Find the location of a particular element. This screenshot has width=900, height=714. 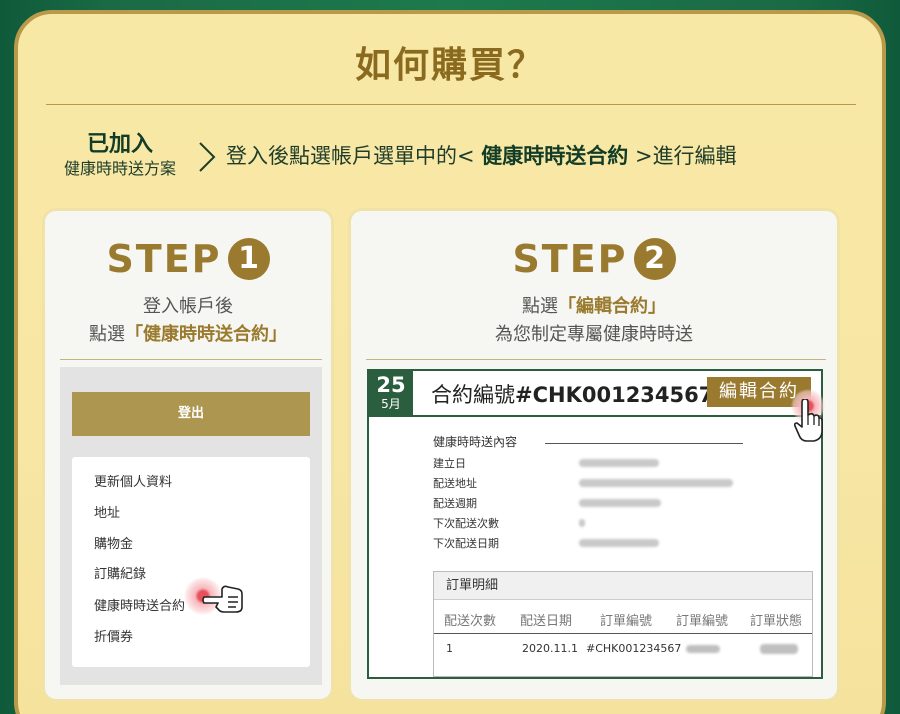

menu-item-health-contract: 健康時時送合約 is located at coordinates (139, 604).